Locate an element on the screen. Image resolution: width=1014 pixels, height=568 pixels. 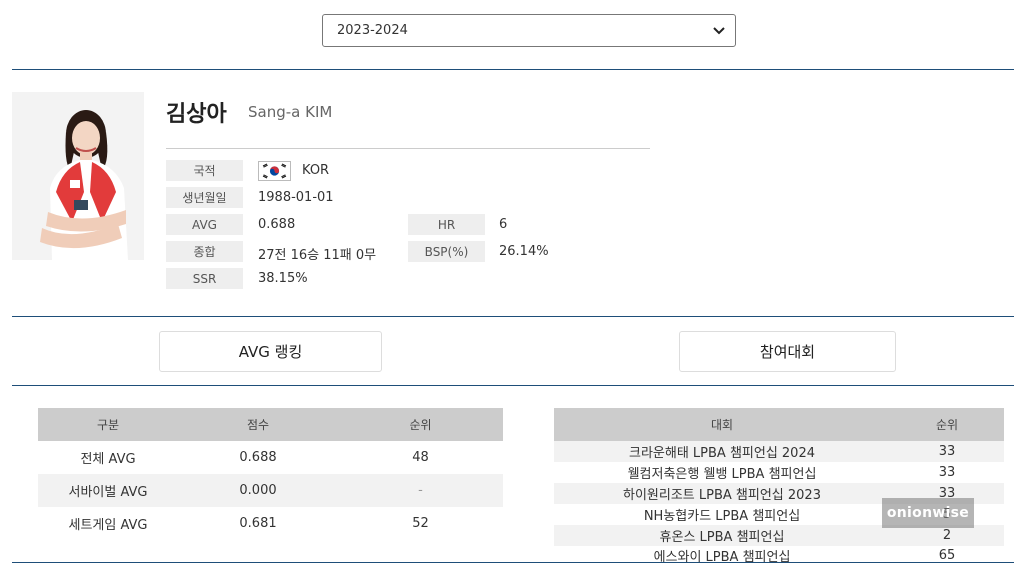
row-category: 세트게임 AVG is located at coordinates (108, 525).